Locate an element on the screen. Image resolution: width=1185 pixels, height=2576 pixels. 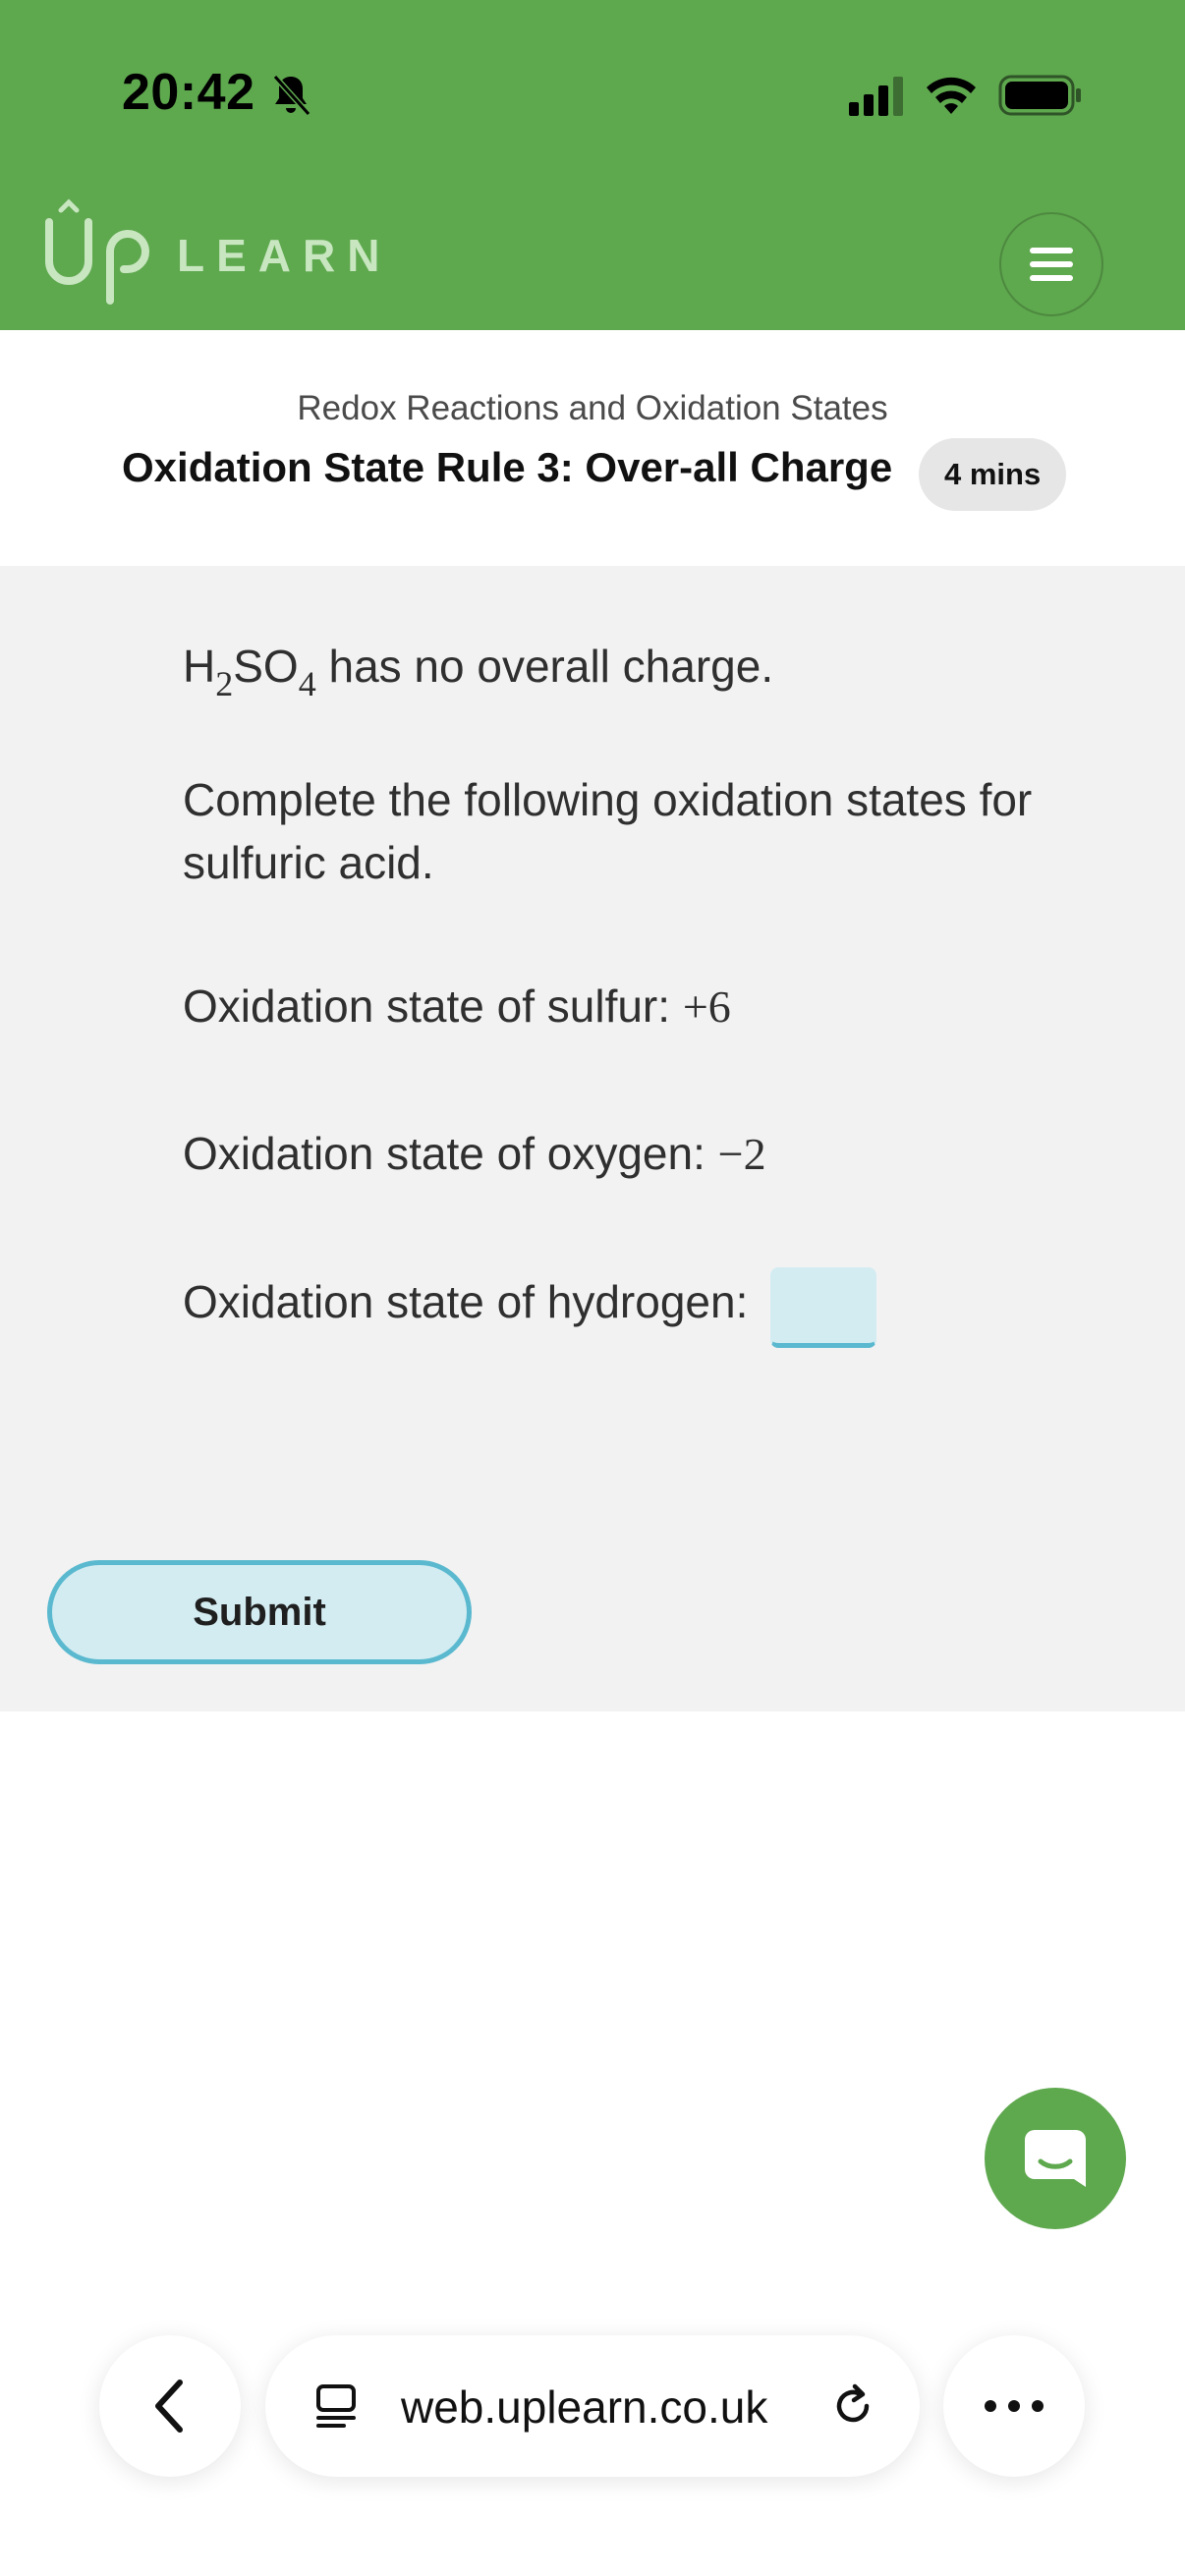
wifi-icon is located at coordinates (952, 95).